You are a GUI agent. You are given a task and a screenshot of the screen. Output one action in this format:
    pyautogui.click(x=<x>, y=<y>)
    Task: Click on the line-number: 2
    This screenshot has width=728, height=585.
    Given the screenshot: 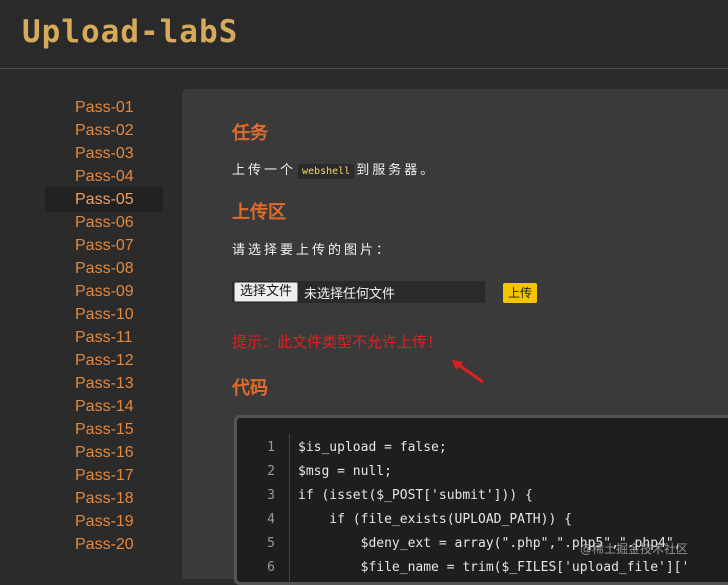 What is the action you would take?
    pyautogui.click(x=271, y=471)
    